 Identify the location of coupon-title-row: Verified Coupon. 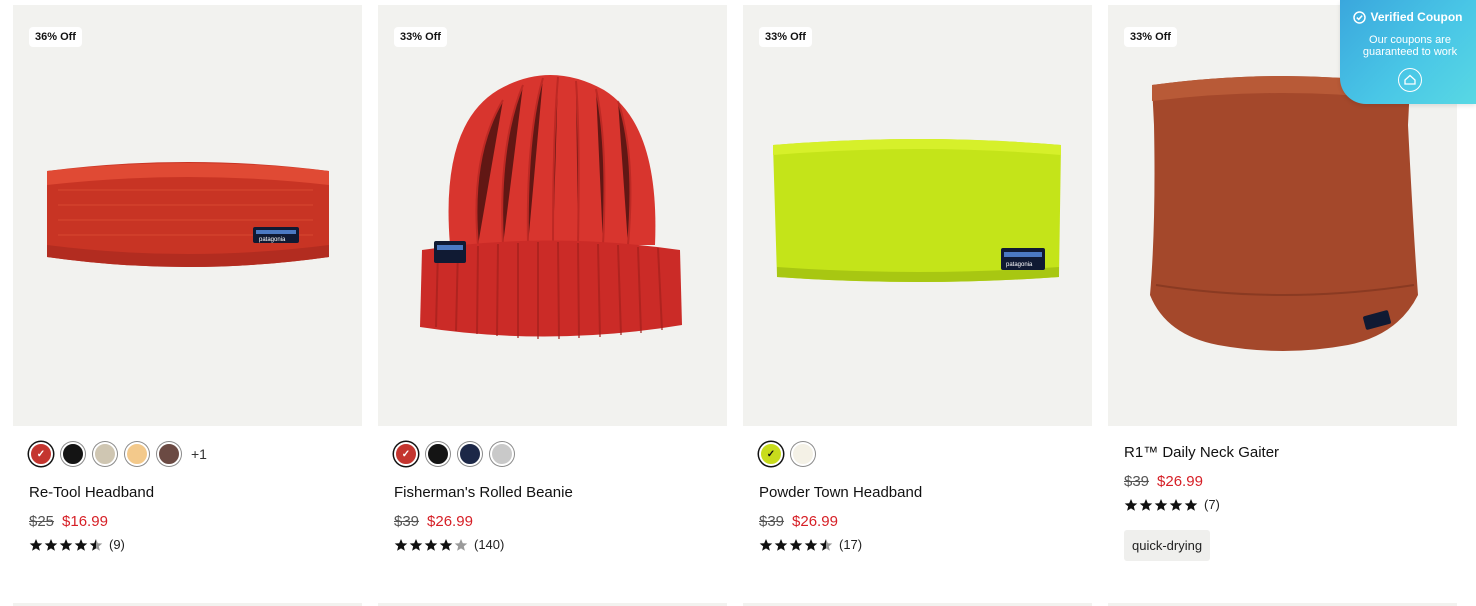
(1408, 17).